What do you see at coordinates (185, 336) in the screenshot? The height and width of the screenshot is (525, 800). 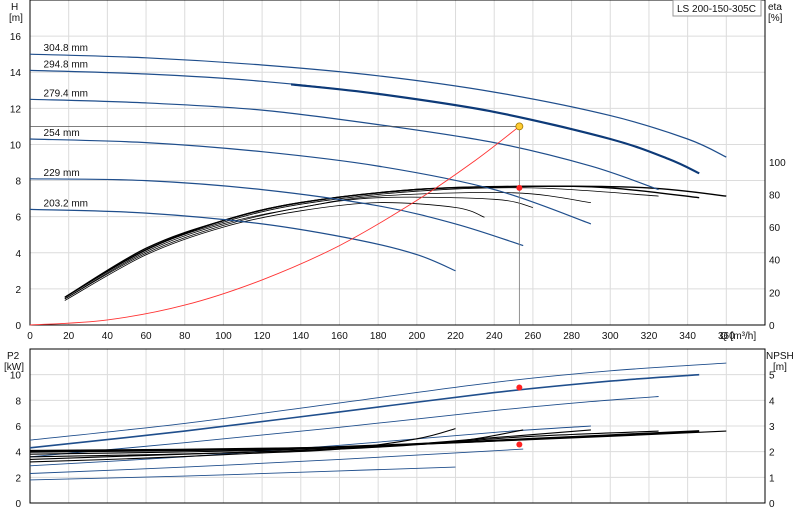 I see `x-tick-label: 80` at bounding box center [185, 336].